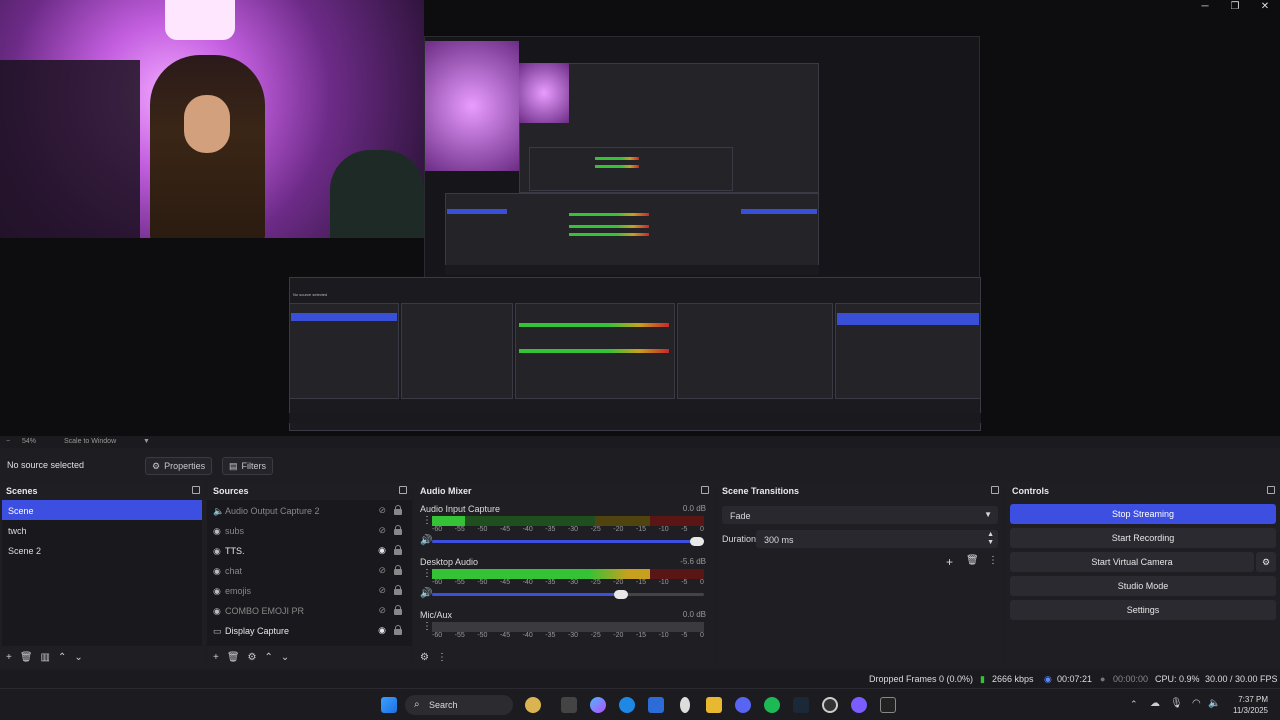 Image resolution: width=1280 pixels, height=720 pixels. I want to click on mic-icon: 🎙, so click(1176, 703).